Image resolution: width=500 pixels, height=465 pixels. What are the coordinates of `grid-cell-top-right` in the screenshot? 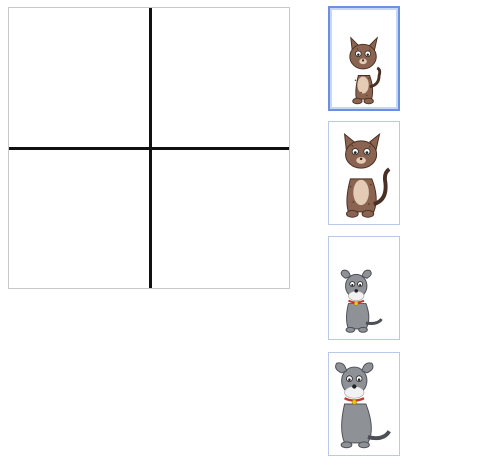 It's located at (222, 77).